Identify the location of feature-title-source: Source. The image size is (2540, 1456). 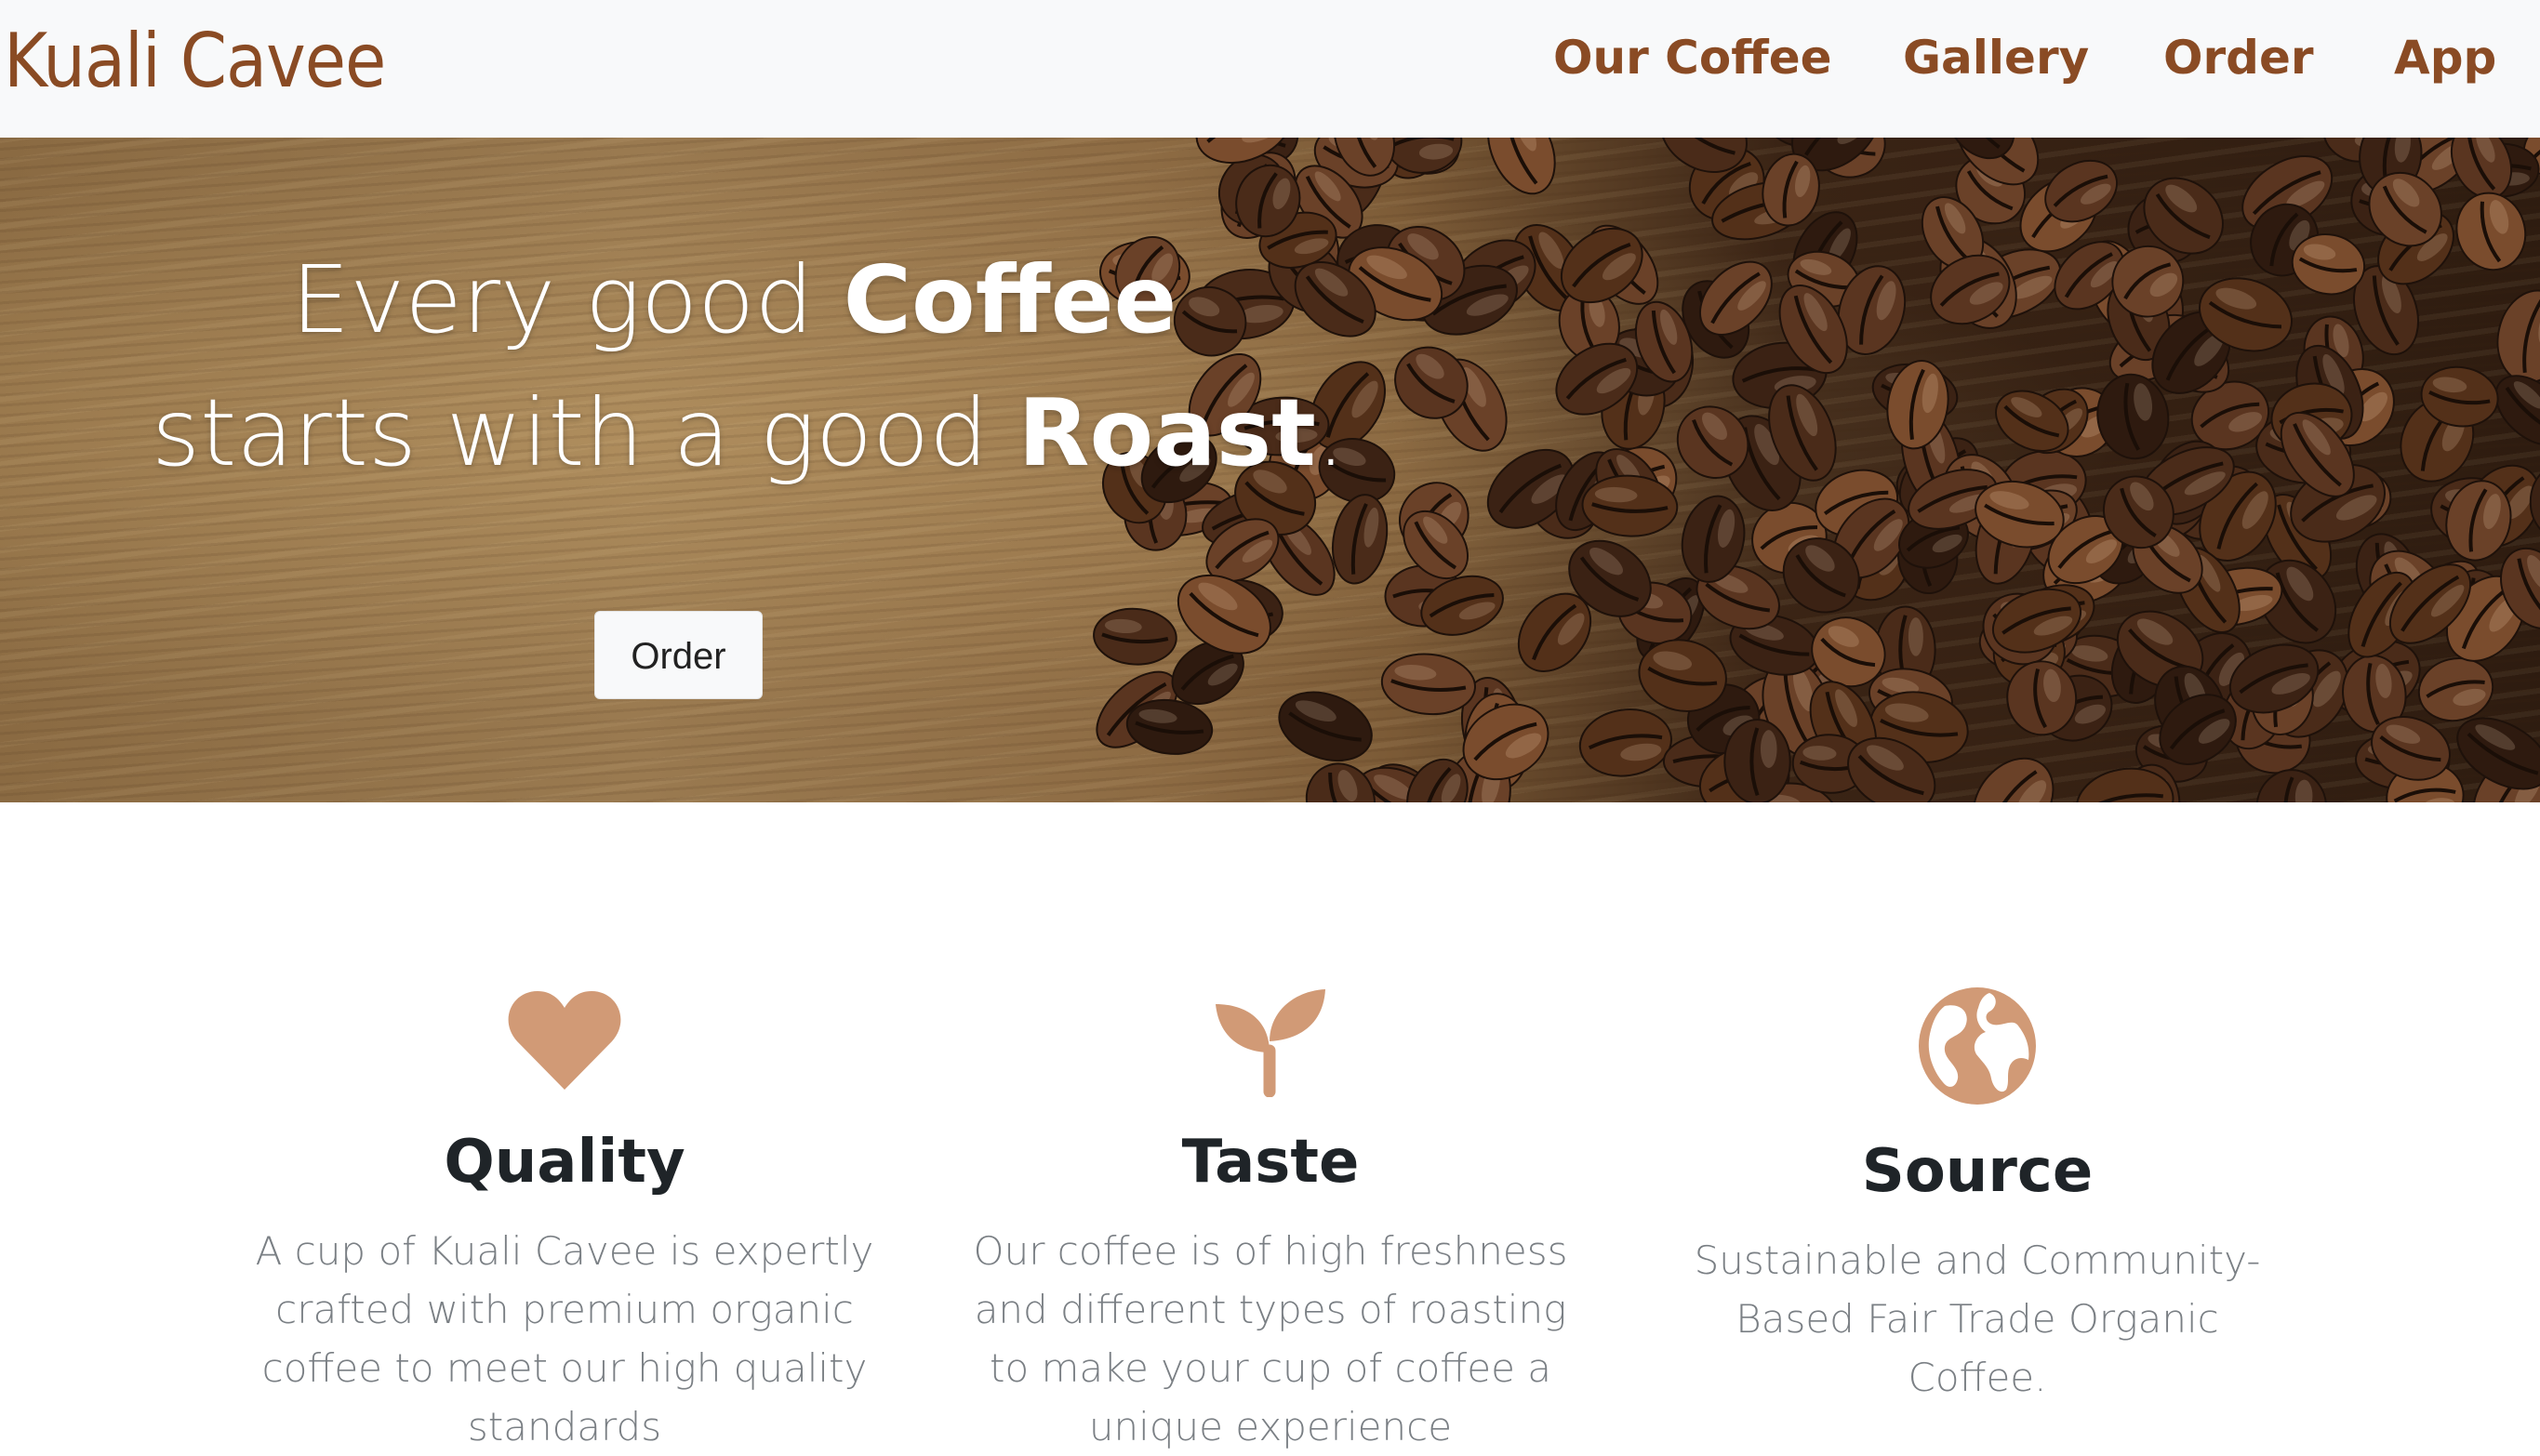
(1977, 1171).